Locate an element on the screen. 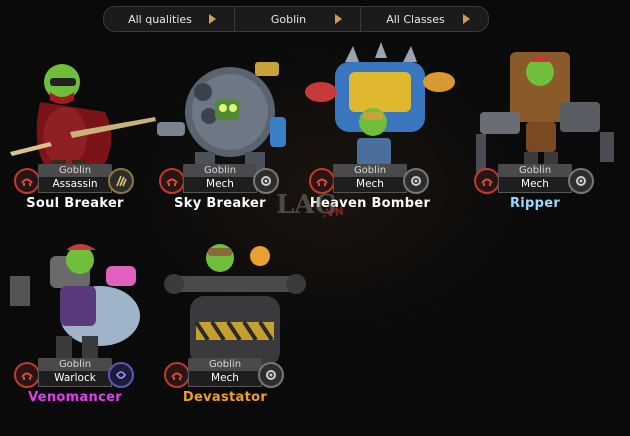 This screenshot has width=630, height=436. hero-portrait-soul-breaker is located at coordinates (83, 121).